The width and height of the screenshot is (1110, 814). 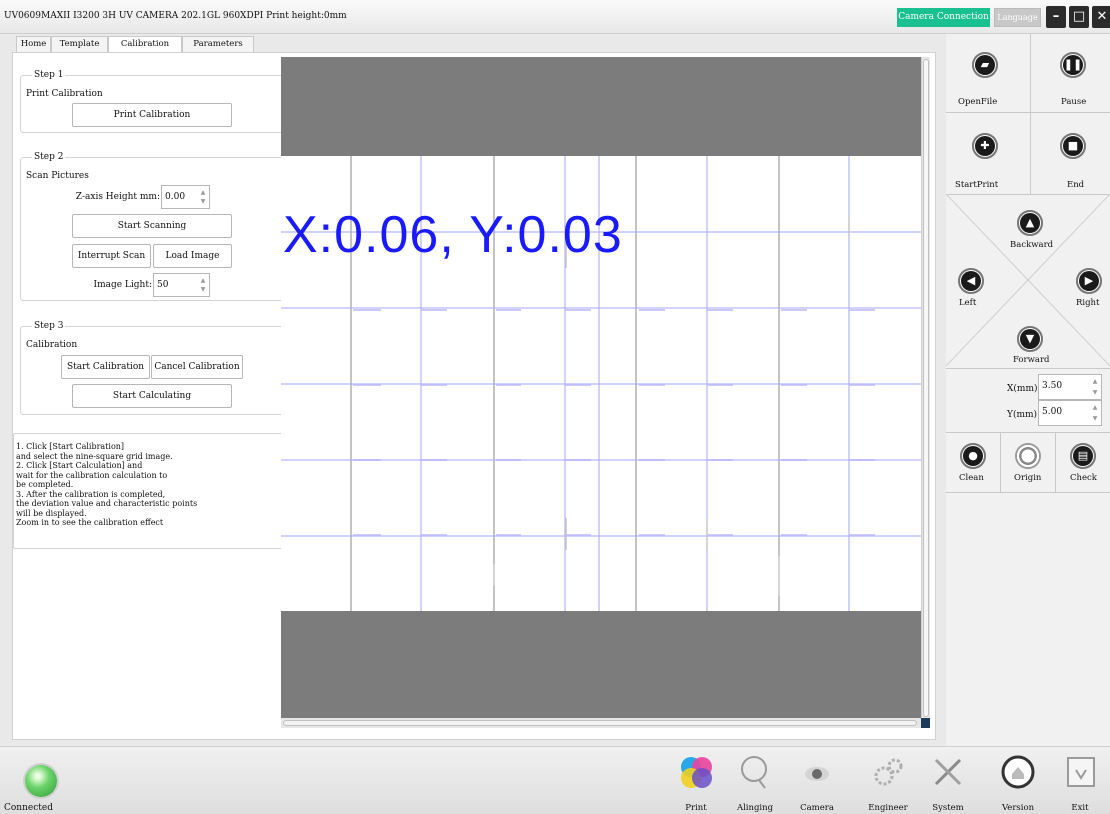 I want to click on arrow-down-icon: ▼, so click(x=1030, y=339).